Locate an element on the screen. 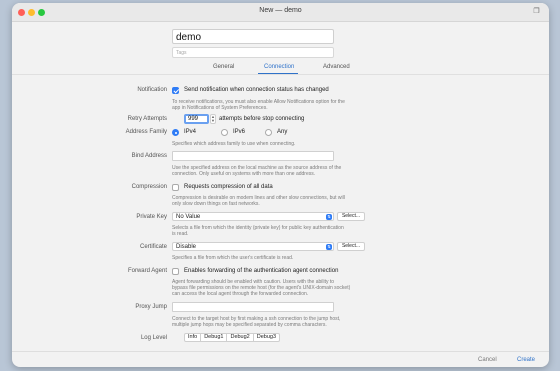 This screenshot has height=371, width=560. title-bar: New — demo ❐ is located at coordinates (280, 12).